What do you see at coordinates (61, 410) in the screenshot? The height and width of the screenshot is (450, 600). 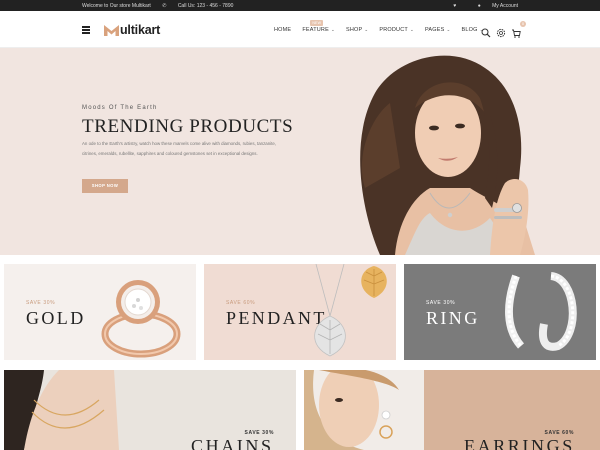 I see `chains-model-image` at bounding box center [61, 410].